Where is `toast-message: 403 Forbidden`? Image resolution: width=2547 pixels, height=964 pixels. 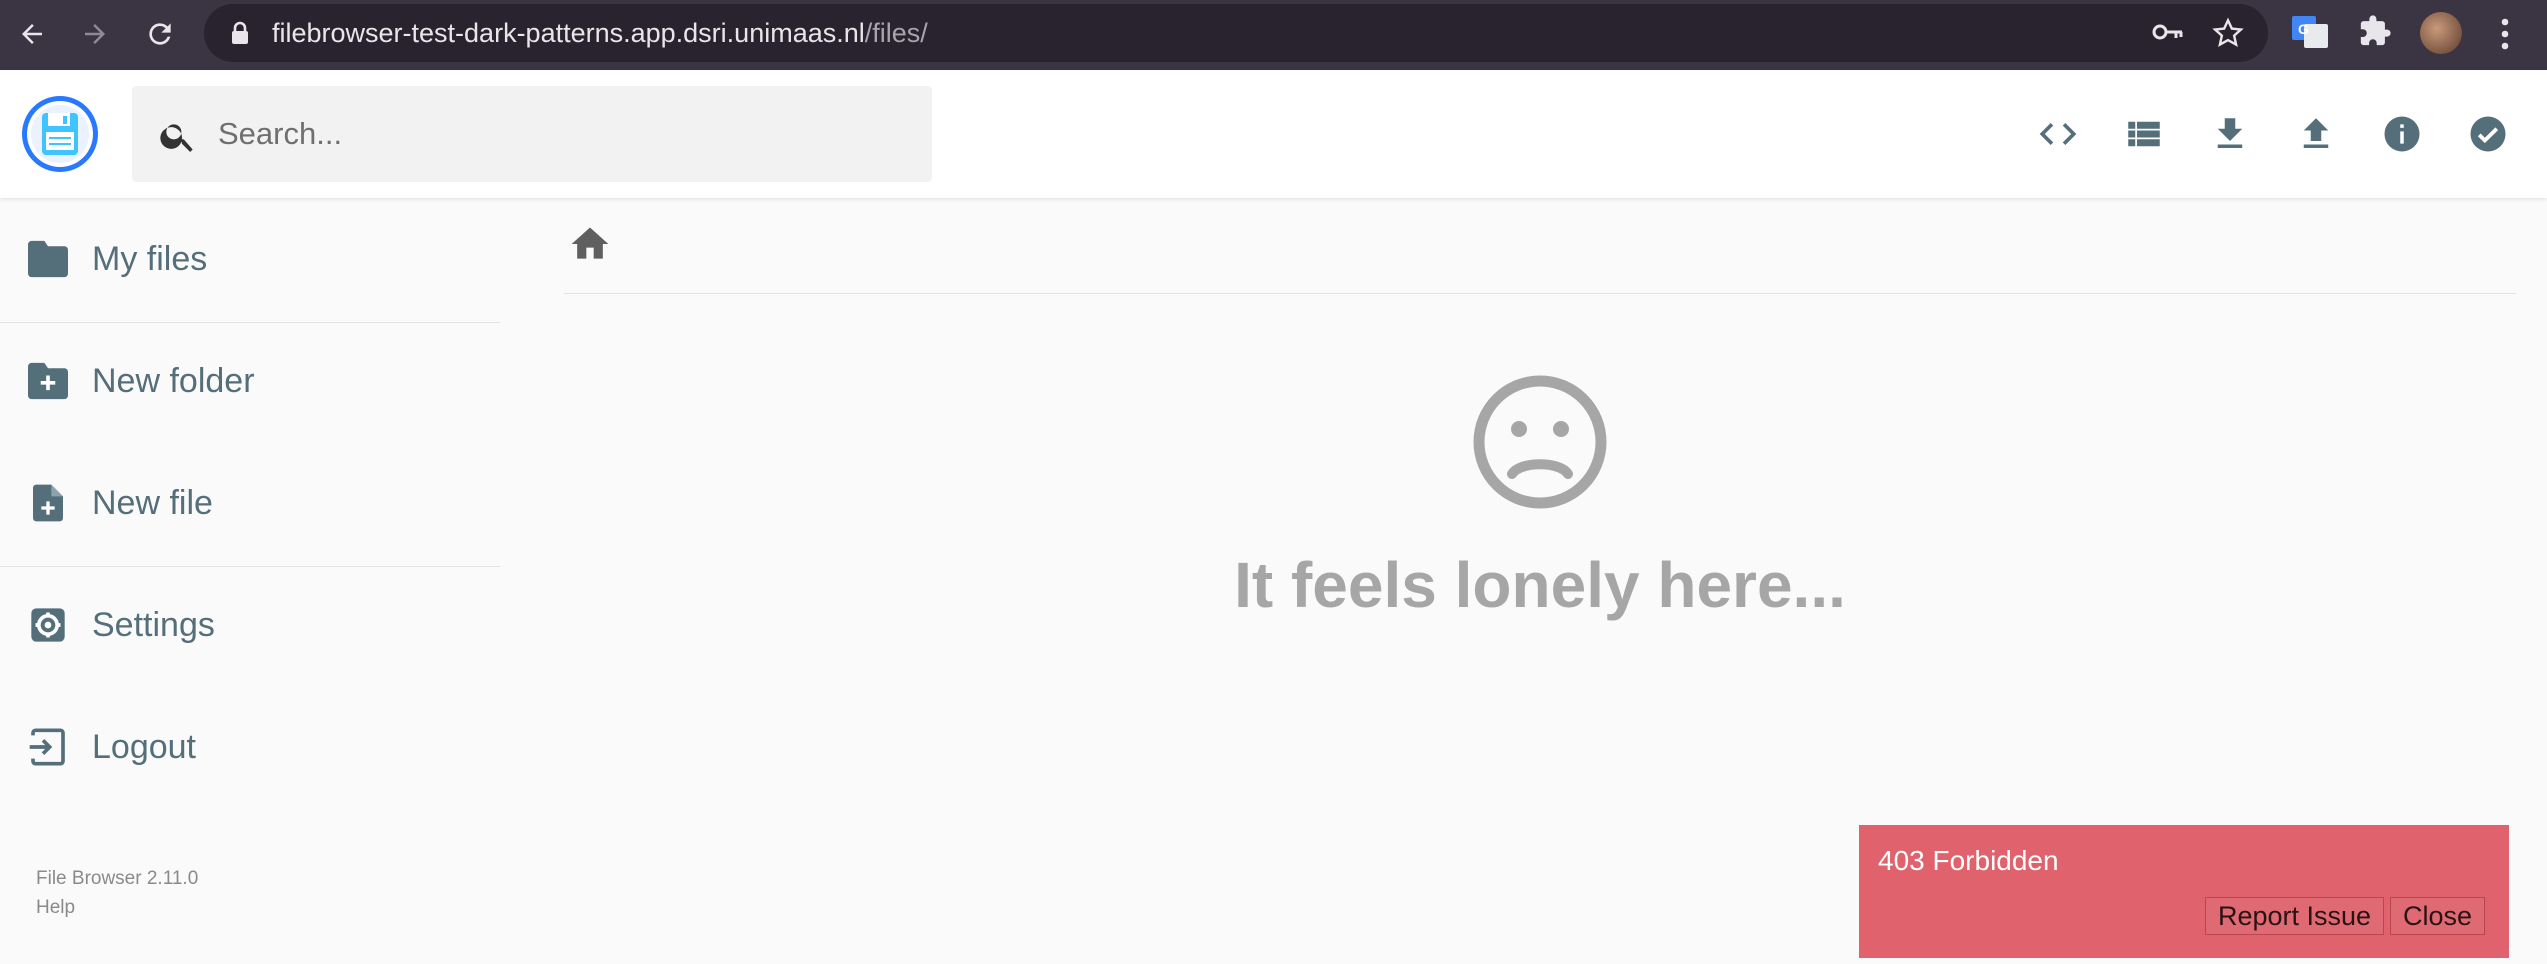 toast-message: 403 Forbidden is located at coordinates (1968, 860).